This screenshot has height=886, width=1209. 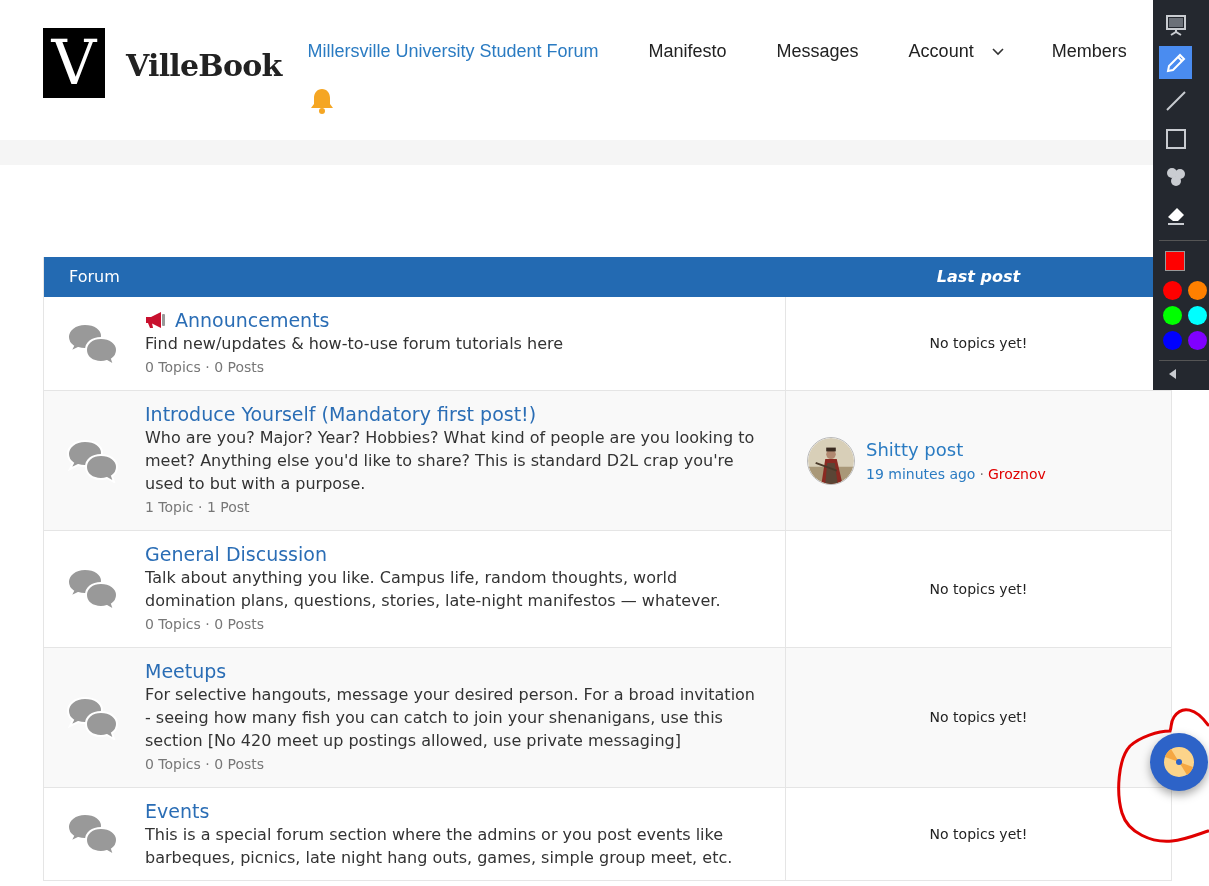 What do you see at coordinates (1175, 24) in the screenshot?
I see `presentation-icon` at bounding box center [1175, 24].